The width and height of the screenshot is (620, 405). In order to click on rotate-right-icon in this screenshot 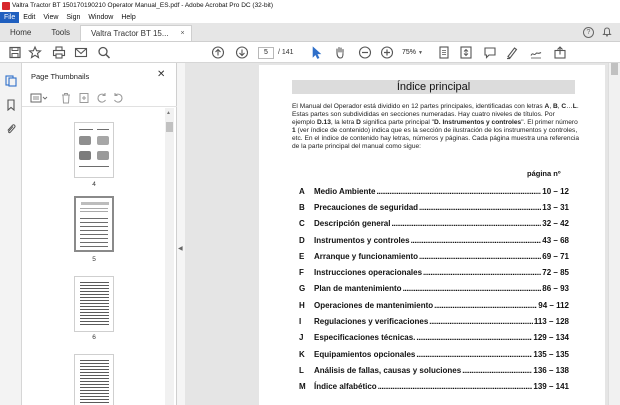, I will do `click(118, 98)`.